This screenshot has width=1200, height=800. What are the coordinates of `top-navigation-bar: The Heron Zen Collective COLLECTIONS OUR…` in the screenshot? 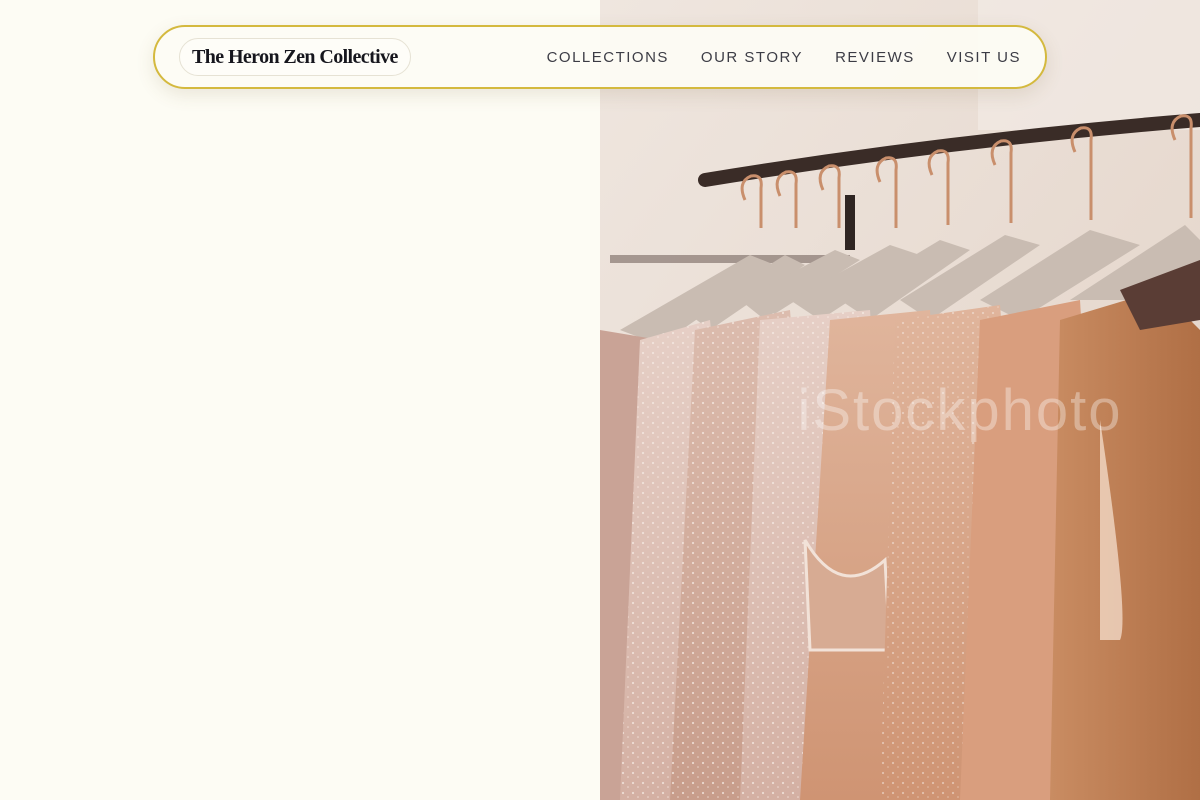 It's located at (600, 57).